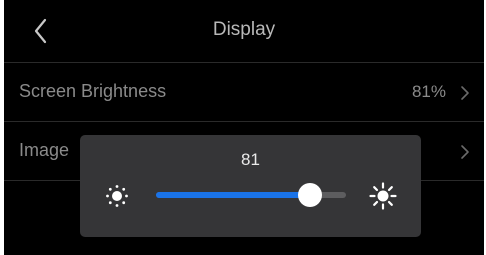  I want to click on sun-small-icon, so click(117, 196).